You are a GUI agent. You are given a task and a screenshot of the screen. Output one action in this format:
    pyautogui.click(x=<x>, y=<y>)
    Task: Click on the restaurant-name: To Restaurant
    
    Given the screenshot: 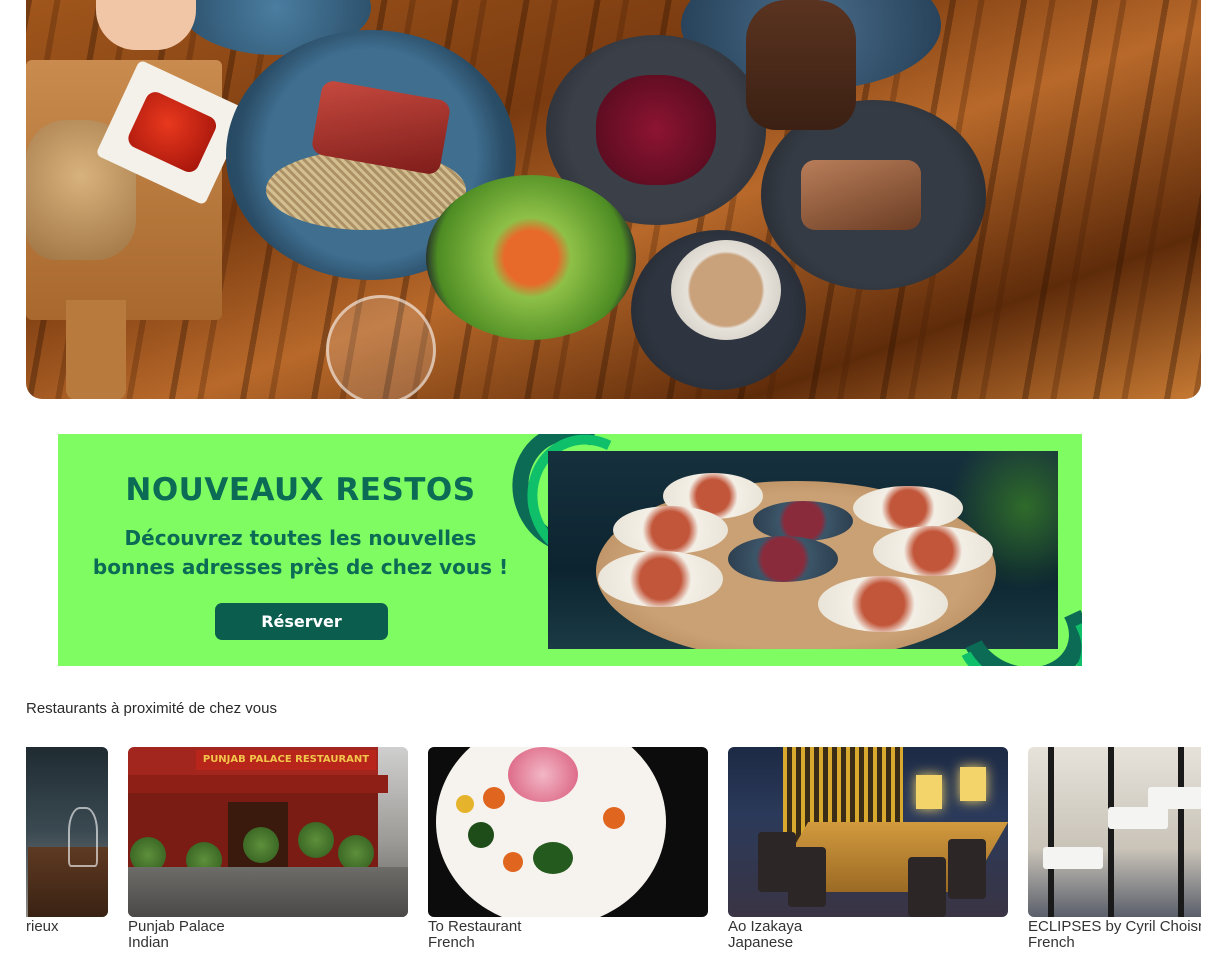 What is the action you would take?
    pyautogui.click(x=568, y=927)
    